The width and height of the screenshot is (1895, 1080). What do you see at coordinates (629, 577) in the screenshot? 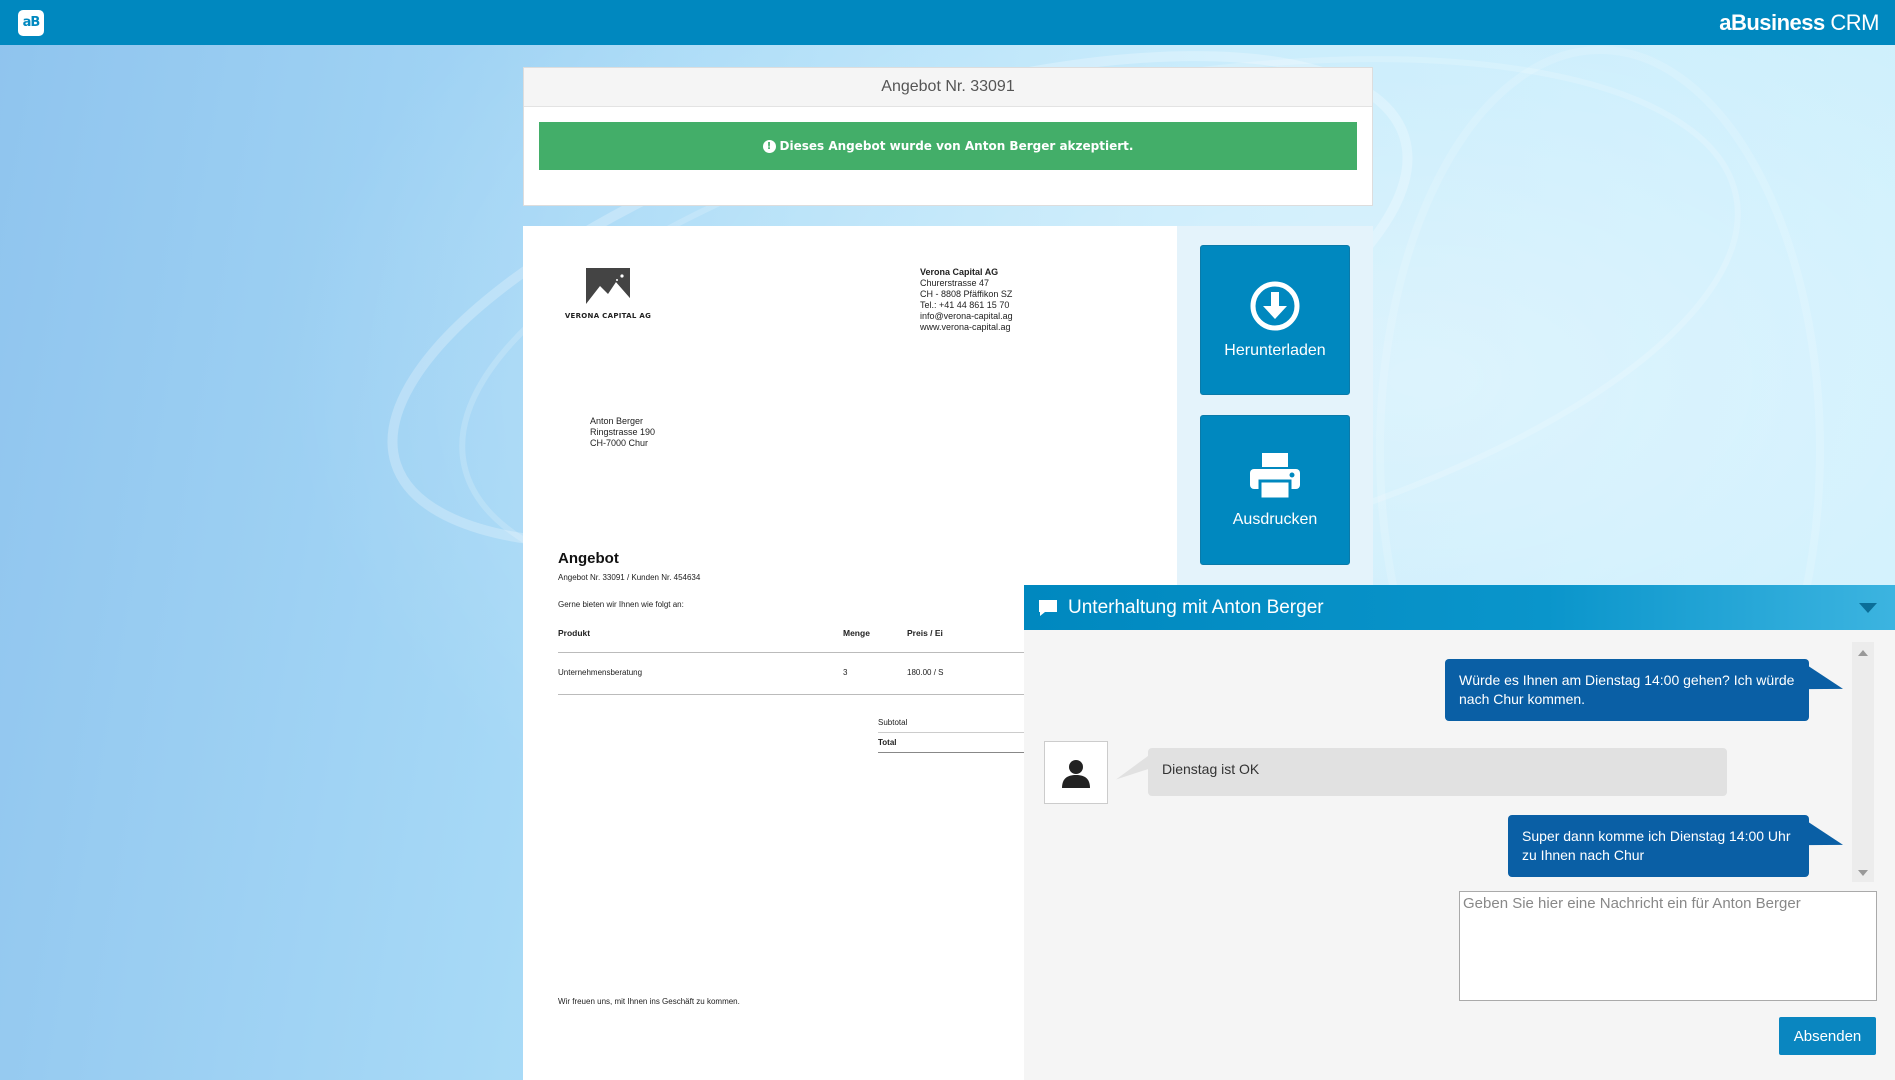
I see `document-reference: Angebot Nr. 33091 / Kunden Nr. 454634` at bounding box center [629, 577].